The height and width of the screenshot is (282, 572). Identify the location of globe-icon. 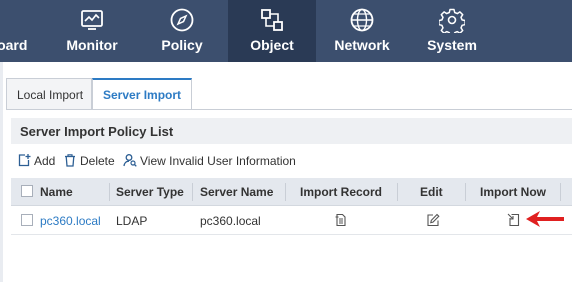
(362, 20).